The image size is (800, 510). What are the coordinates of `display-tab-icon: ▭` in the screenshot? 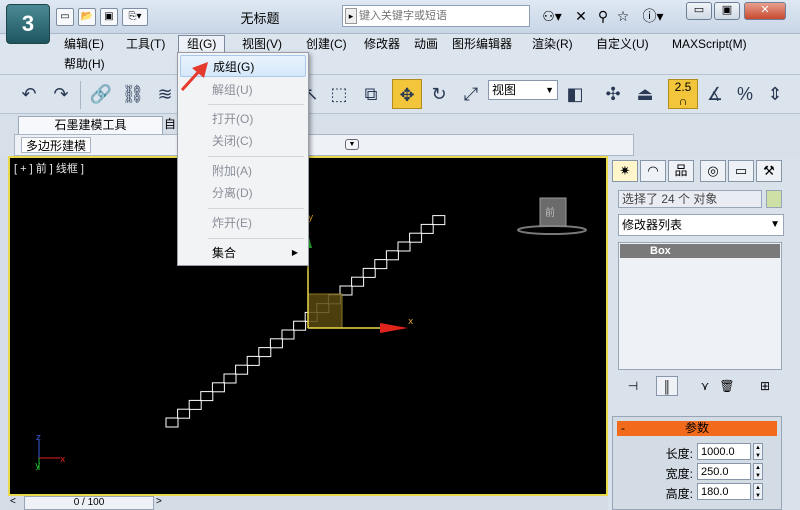 It's located at (741, 171).